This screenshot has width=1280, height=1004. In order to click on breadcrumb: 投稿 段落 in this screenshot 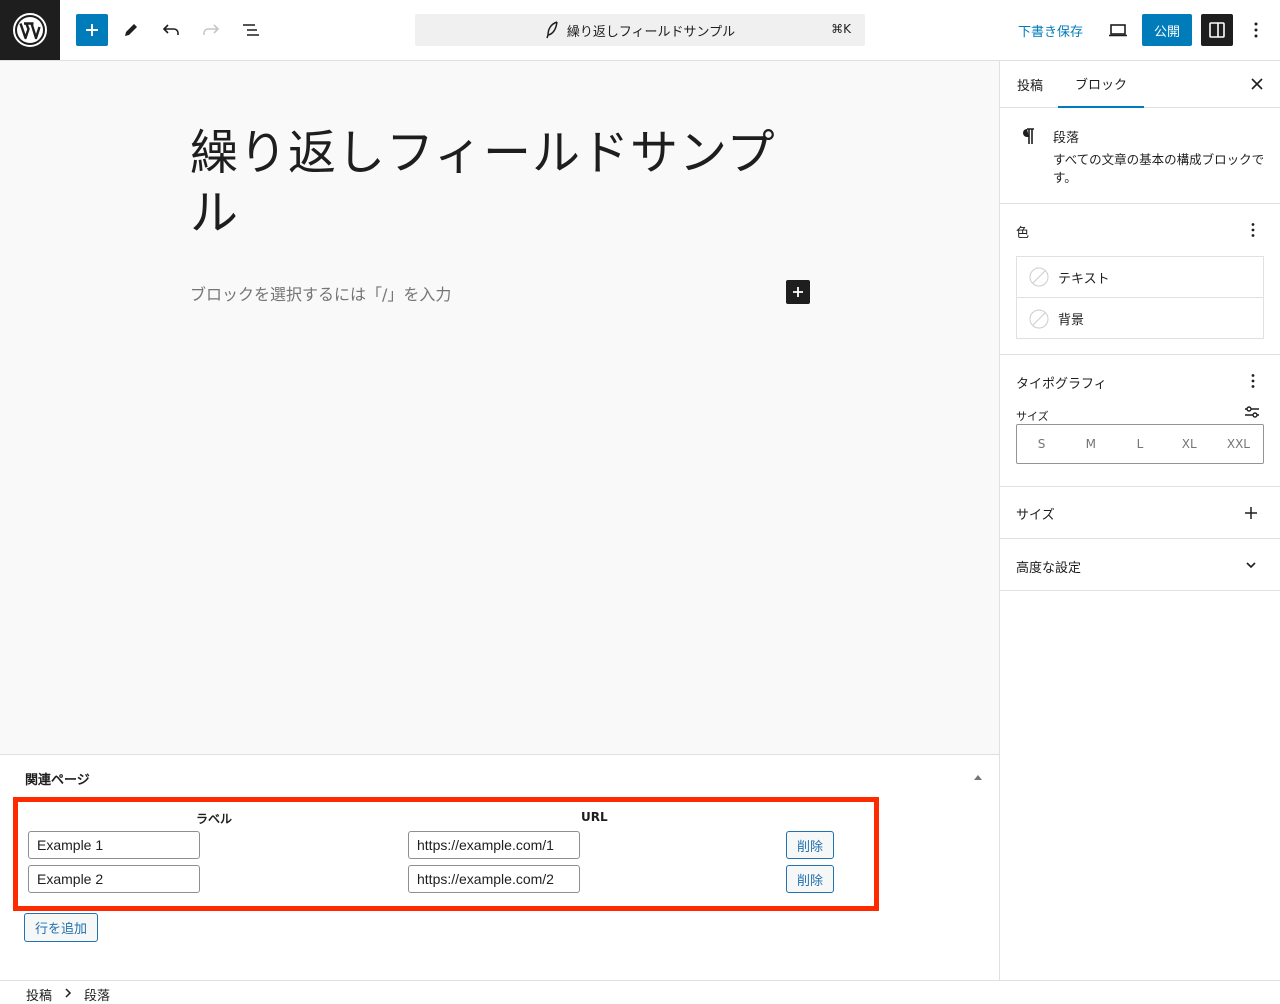, I will do `click(640, 992)`.